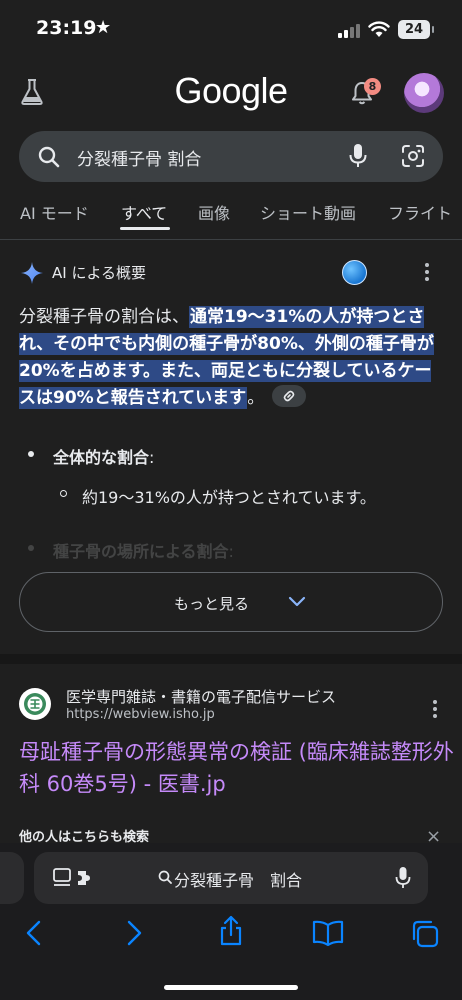 This screenshot has height=1000, width=462. I want to click on section-divider, so click(231, 659).